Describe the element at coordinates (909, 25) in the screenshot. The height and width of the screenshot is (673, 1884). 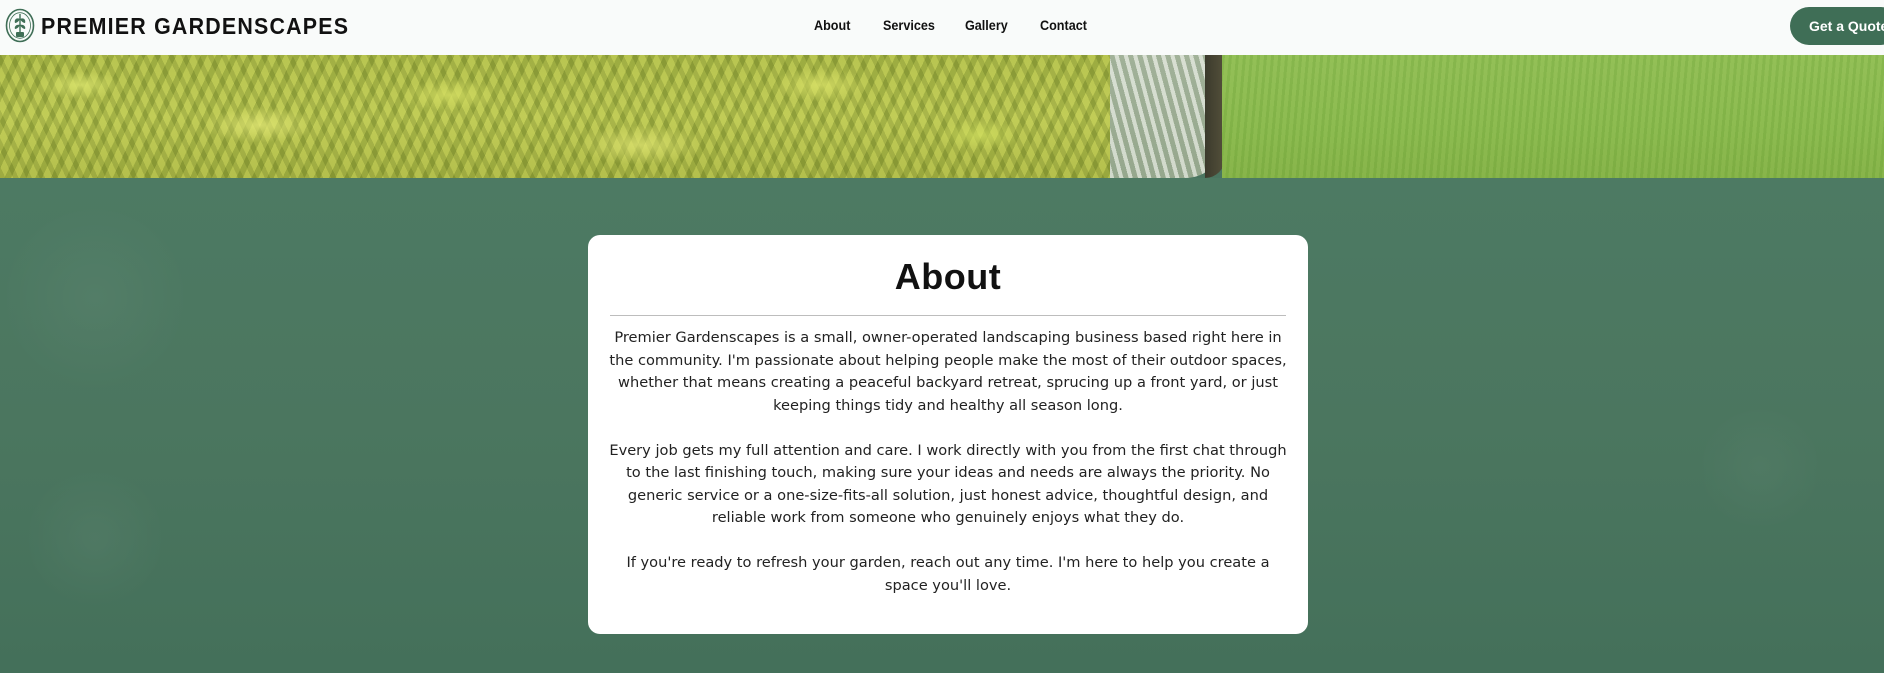
I see `nav-services: Services` at that location.